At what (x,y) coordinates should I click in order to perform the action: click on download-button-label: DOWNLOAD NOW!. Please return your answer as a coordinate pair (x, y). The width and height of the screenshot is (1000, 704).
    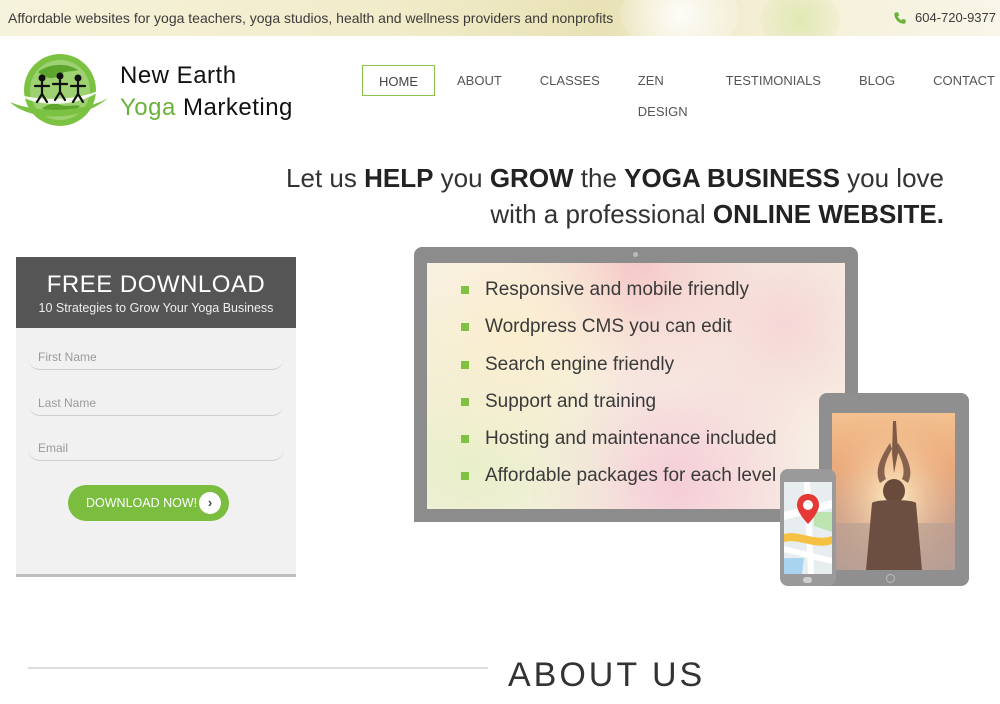
    Looking at the image, I should click on (142, 503).